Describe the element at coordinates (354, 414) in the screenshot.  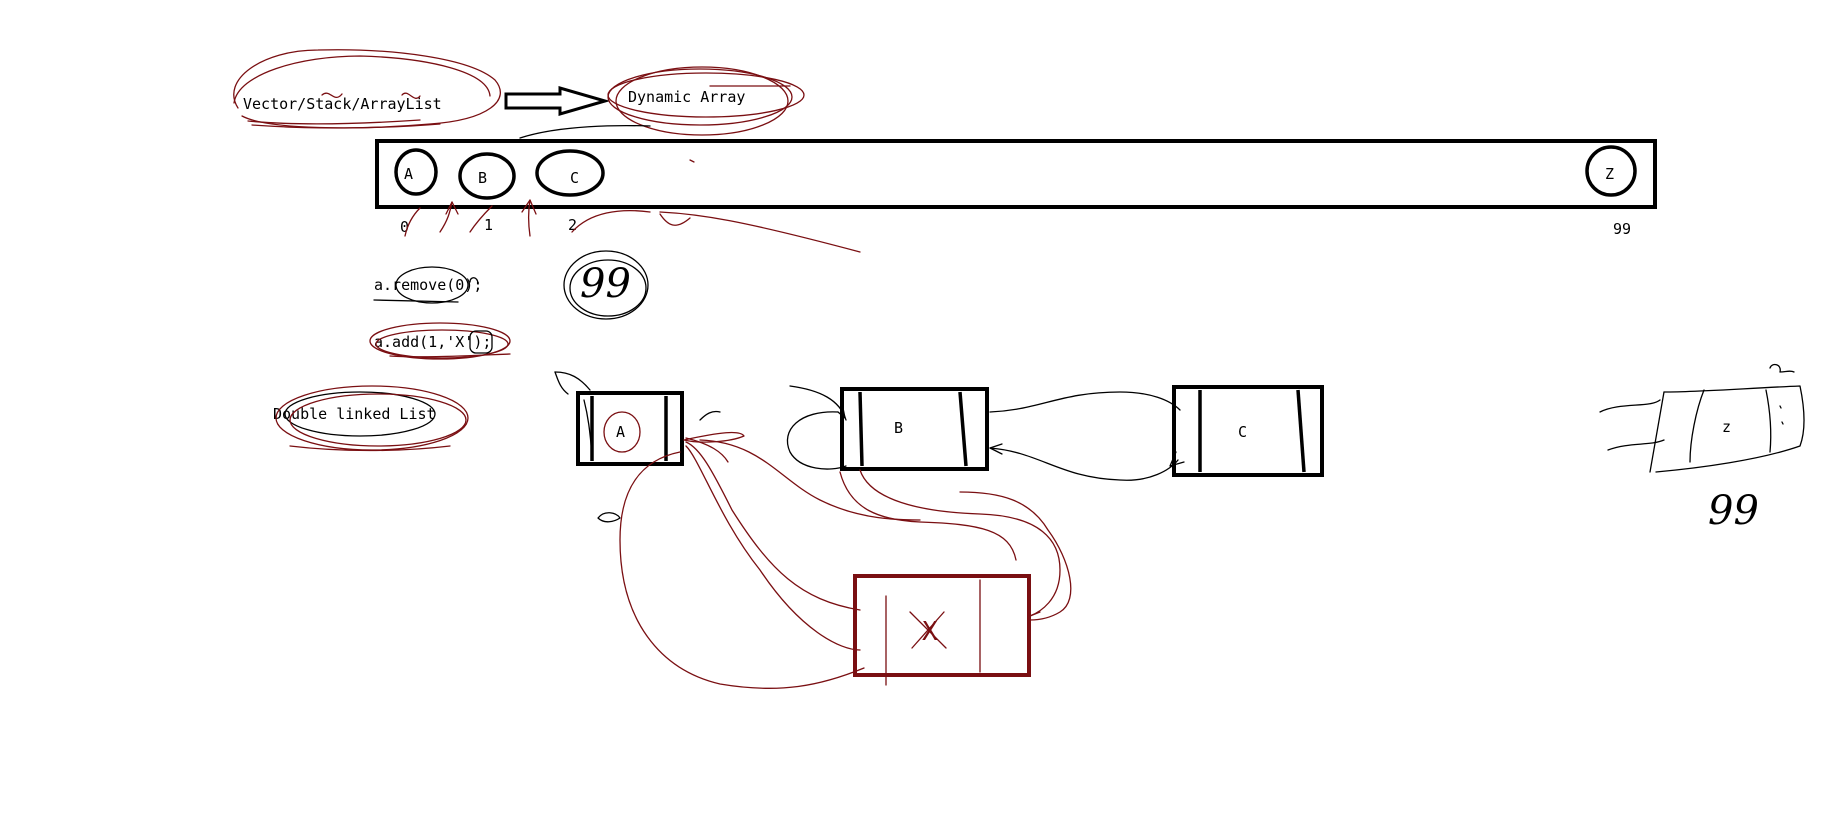
I see `double-linked-list-label: Double linked List` at that location.